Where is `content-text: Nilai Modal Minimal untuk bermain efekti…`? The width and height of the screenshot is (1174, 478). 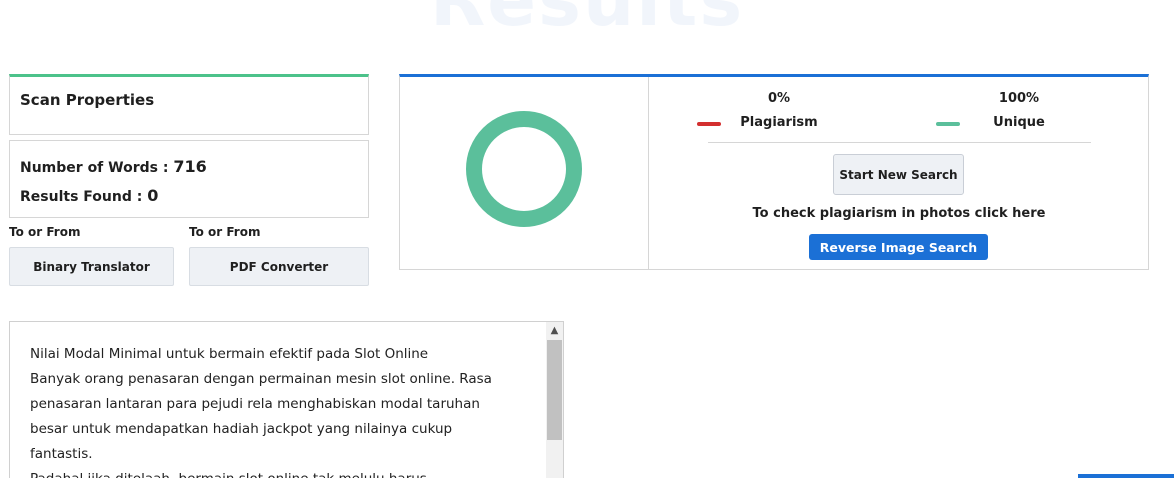
content-text: Nilai Modal Minimal untuk bermain efekti… is located at coordinates (280, 410).